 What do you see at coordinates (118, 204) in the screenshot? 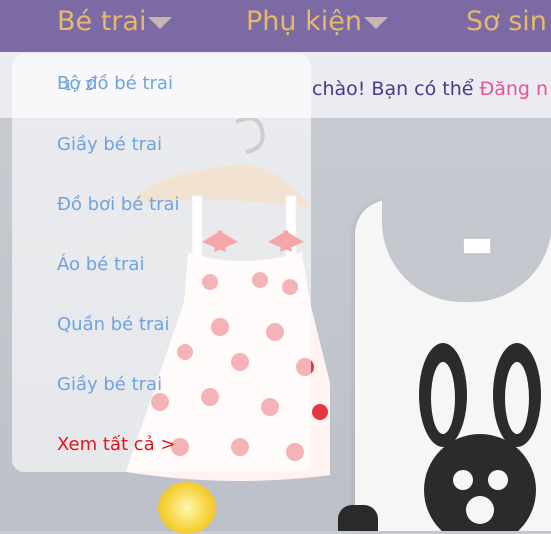
I see `dropdown-item-do-boi: Đồ bơi bé trai` at bounding box center [118, 204].